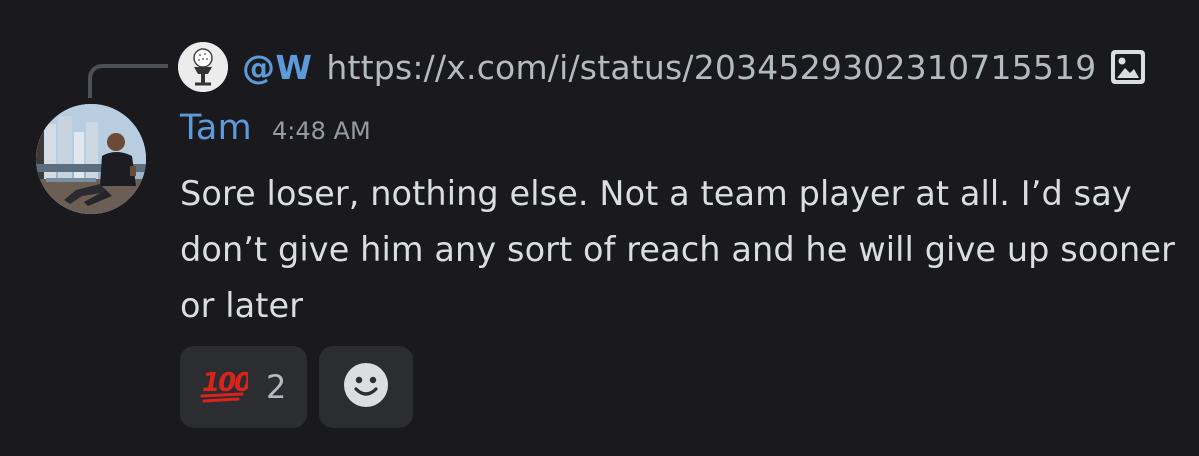 Image resolution: width=1199 pixels, height=456 pixels. What do you see at coordinates (128, 81) in the screenshot?
I see `reply-connector` at bounding box center [128, 81].